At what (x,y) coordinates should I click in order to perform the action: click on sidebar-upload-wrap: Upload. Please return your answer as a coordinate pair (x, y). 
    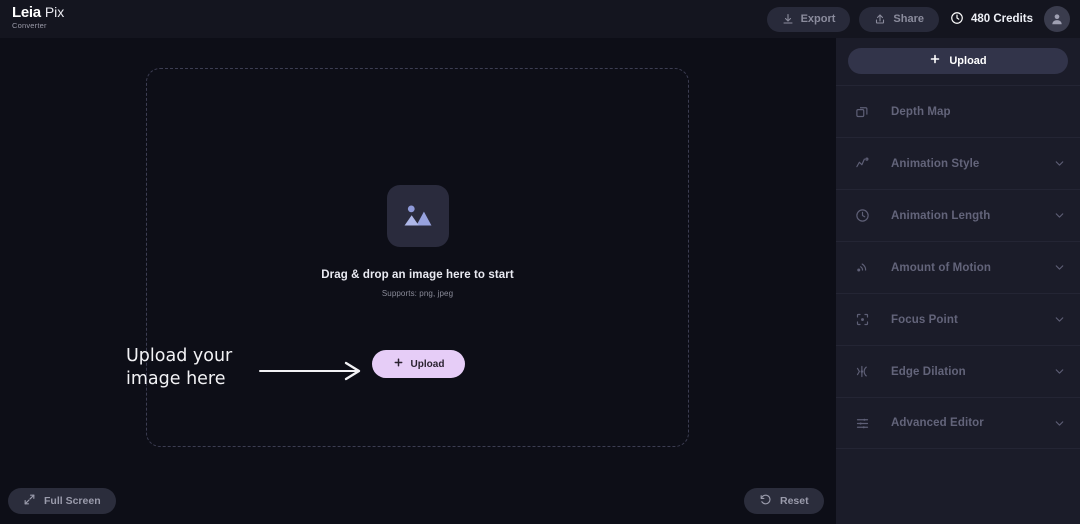
    Looking at the image, I should click on (958, 61).